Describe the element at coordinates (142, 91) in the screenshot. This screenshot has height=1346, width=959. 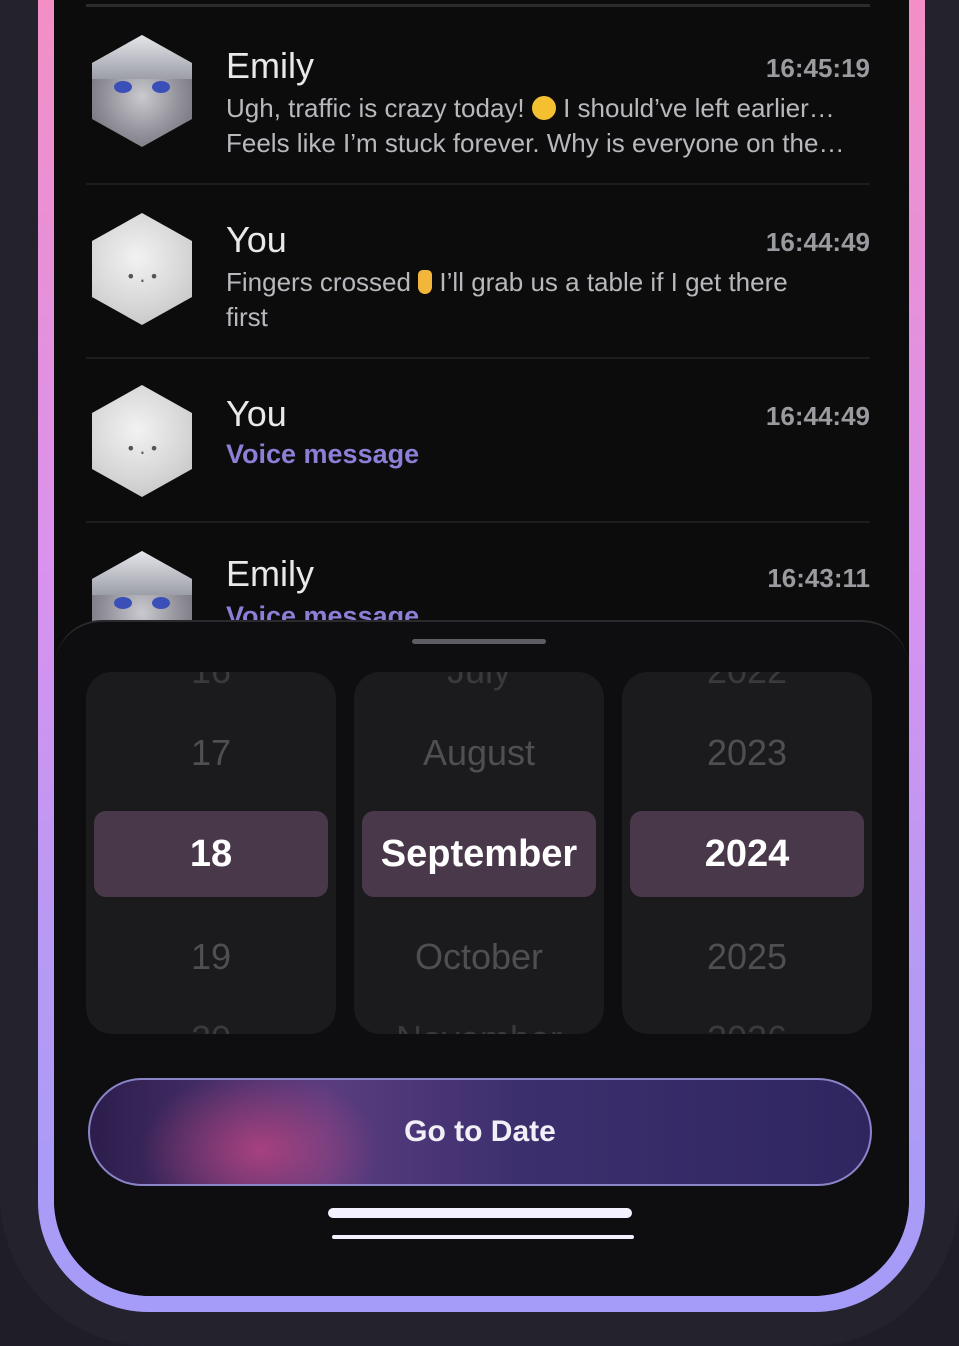
I see `emily-avatar` at that location.